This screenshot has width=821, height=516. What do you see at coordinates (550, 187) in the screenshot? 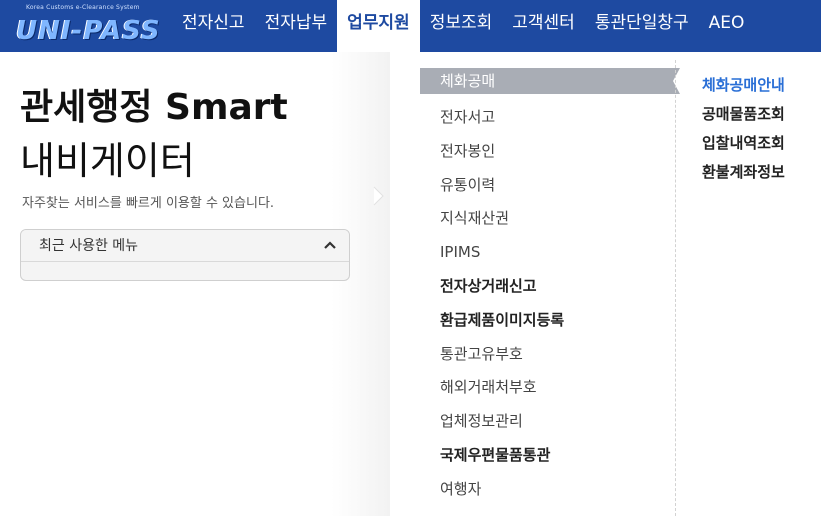
I see `menu-item-distribution-history: 유통이력` at bounding box center [550, 187].